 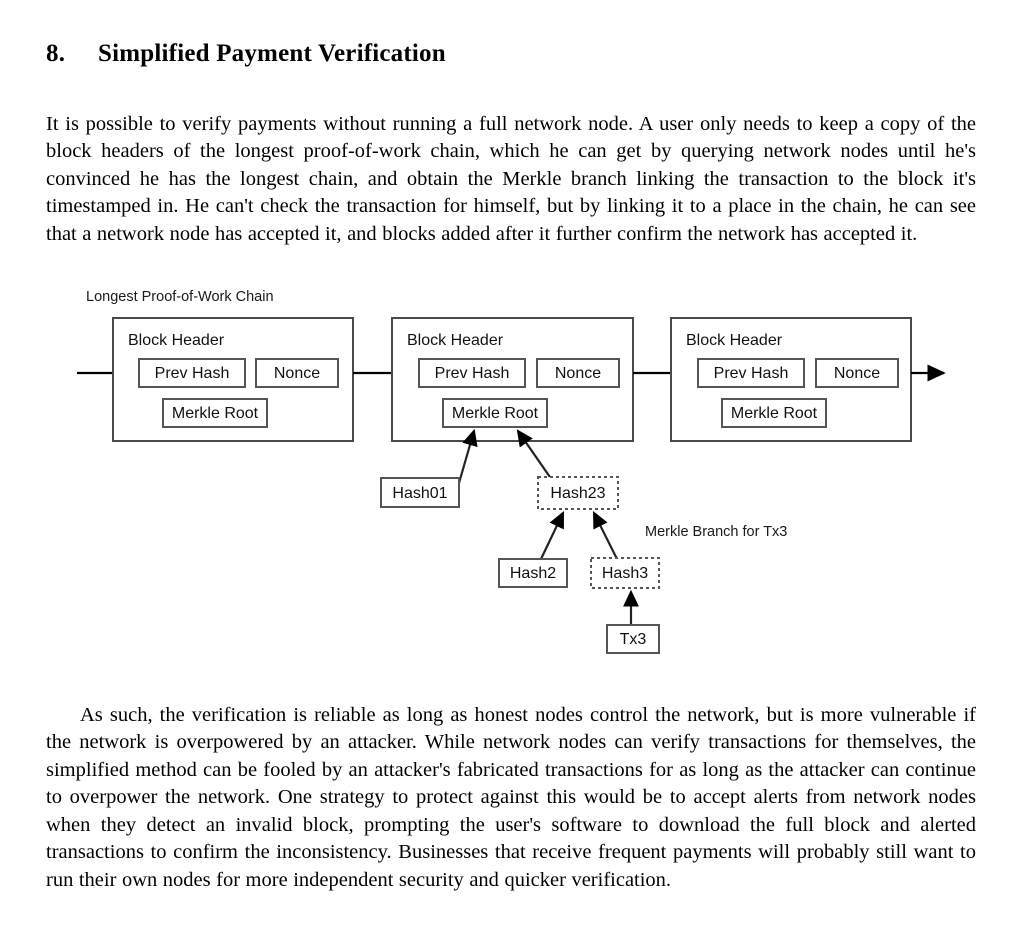 I want to click on block-1-prev-hash-box, so click(x=192, y=373).